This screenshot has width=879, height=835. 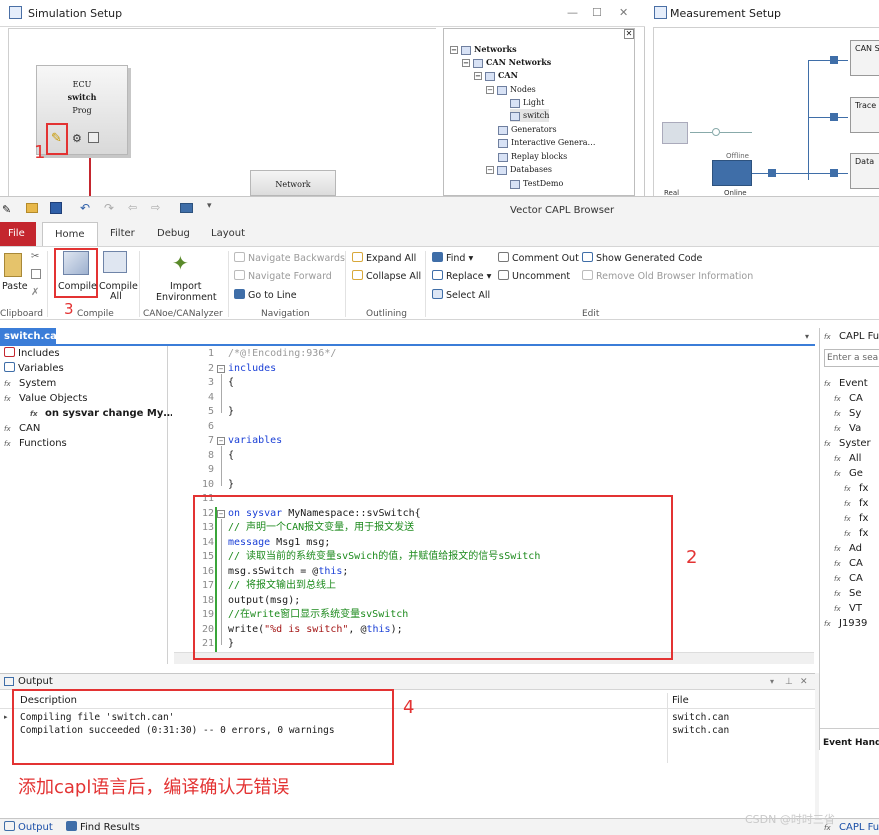 What do you see at coordinates (109, 208) in the screenshot?
I see `redo-icon: ↷` at bounding box center [109, 208].